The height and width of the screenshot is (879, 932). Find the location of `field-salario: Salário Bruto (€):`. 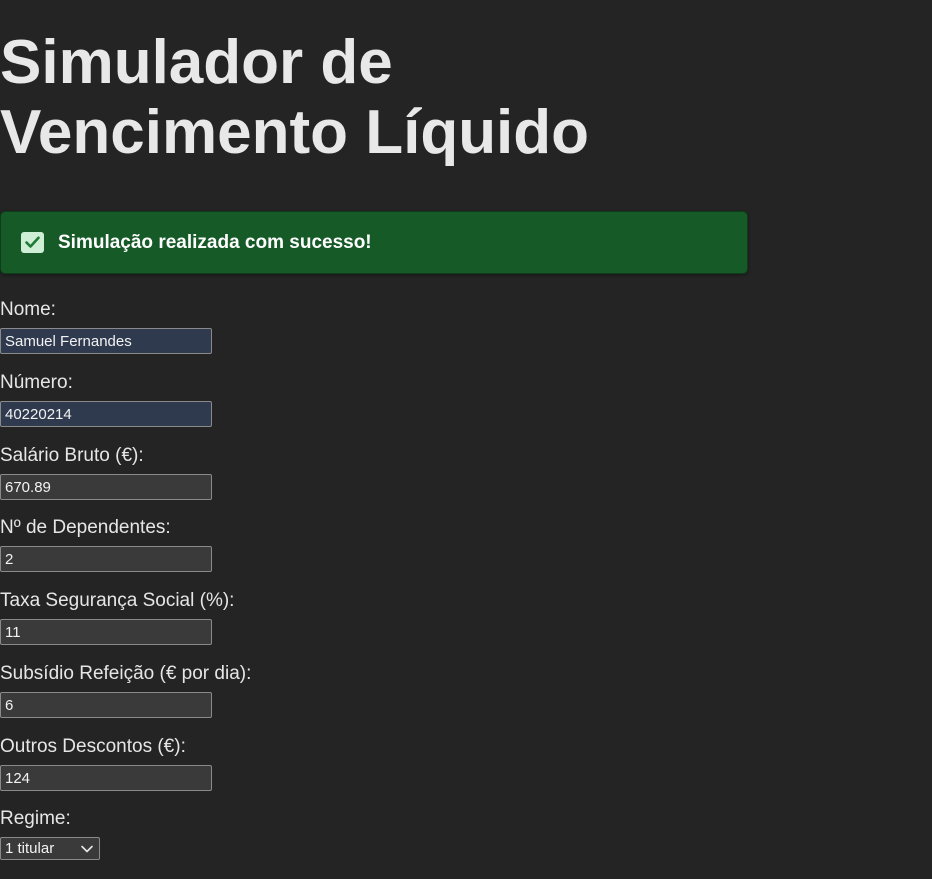

field-salario: Salário Bruto (€): is located at coordinates (106, 472).